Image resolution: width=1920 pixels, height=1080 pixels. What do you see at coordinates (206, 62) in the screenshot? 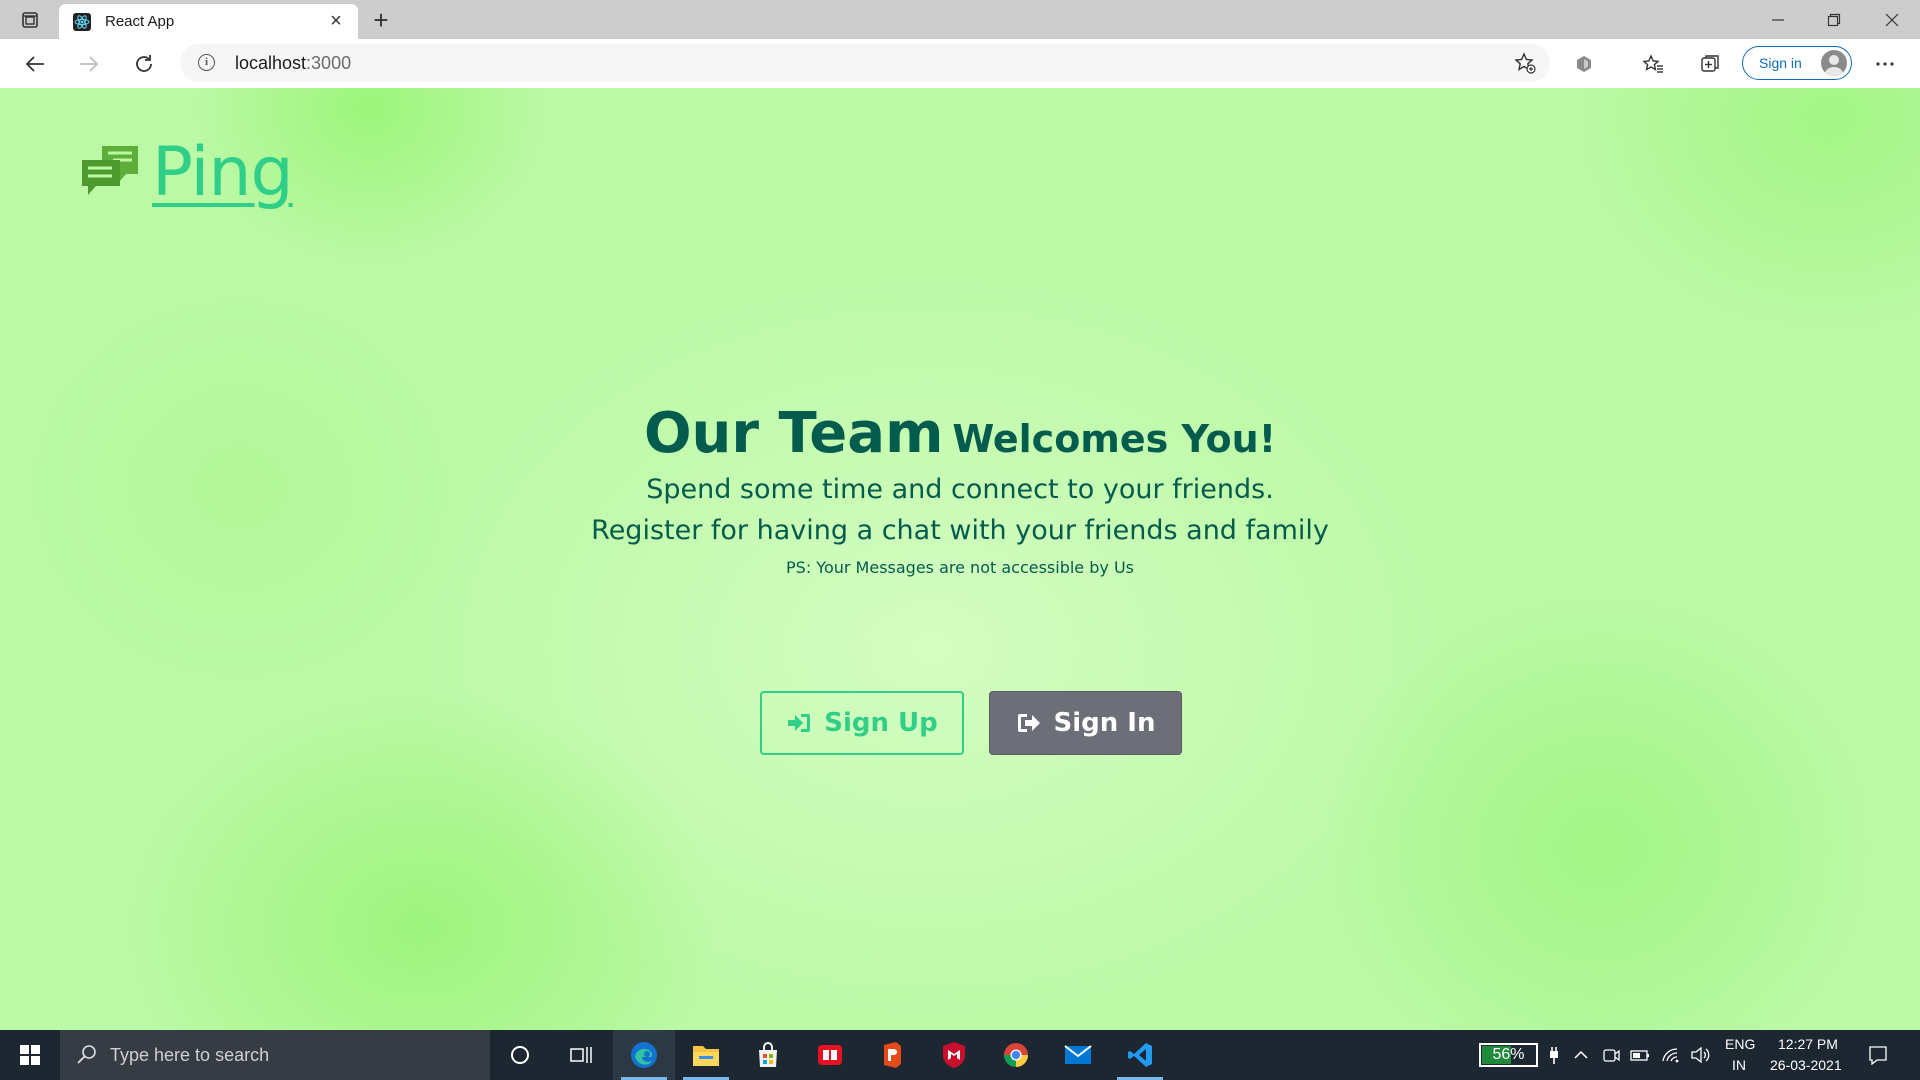
I see `site-info-icon: i` at bounding box center [206, 62].